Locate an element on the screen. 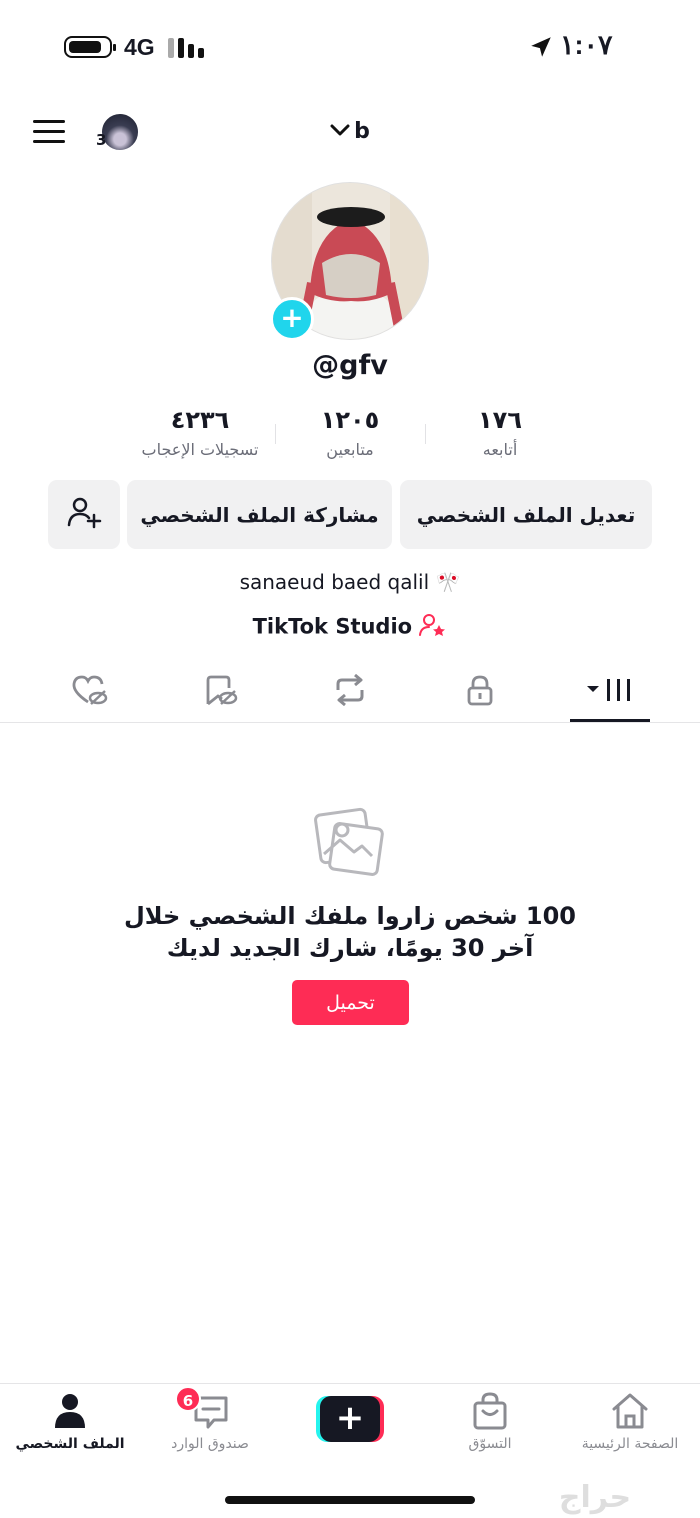 This screenshot has height=1518, width=700. tab-favorites is located at coordinates (220, 692).